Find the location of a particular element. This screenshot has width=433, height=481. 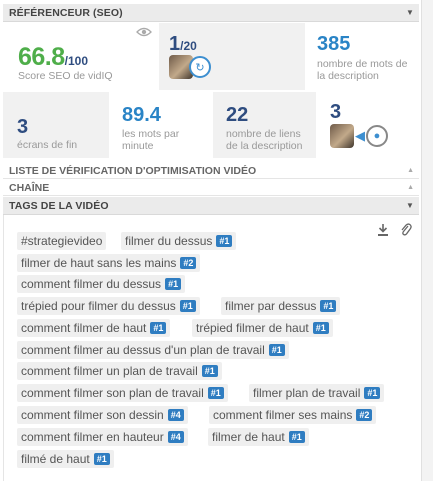

tag-chip: trépied filmer de haut #1 is located at coordinates (262, 328).